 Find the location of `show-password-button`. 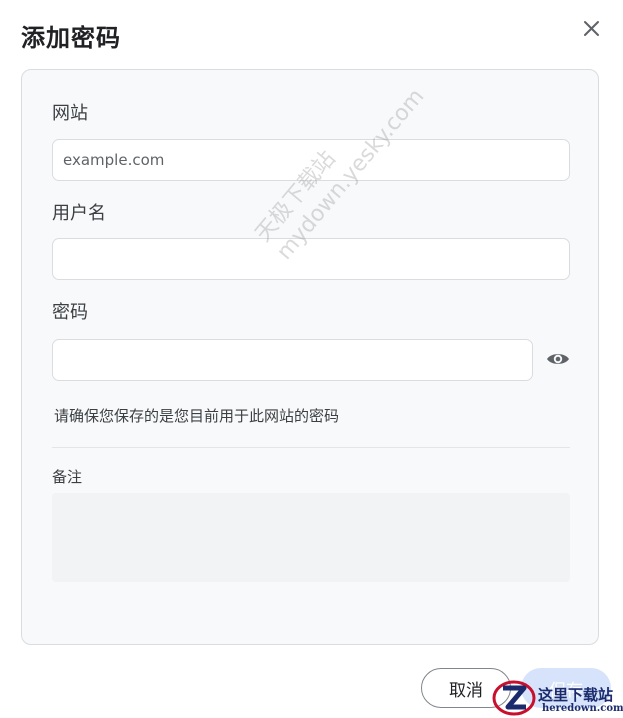

show-password-button is located at coordinates (558, 359).